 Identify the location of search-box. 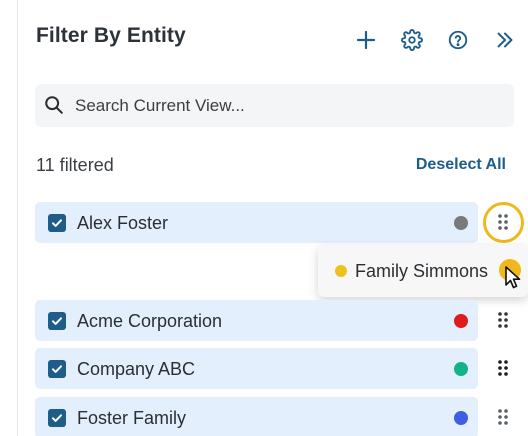
(274, 105).